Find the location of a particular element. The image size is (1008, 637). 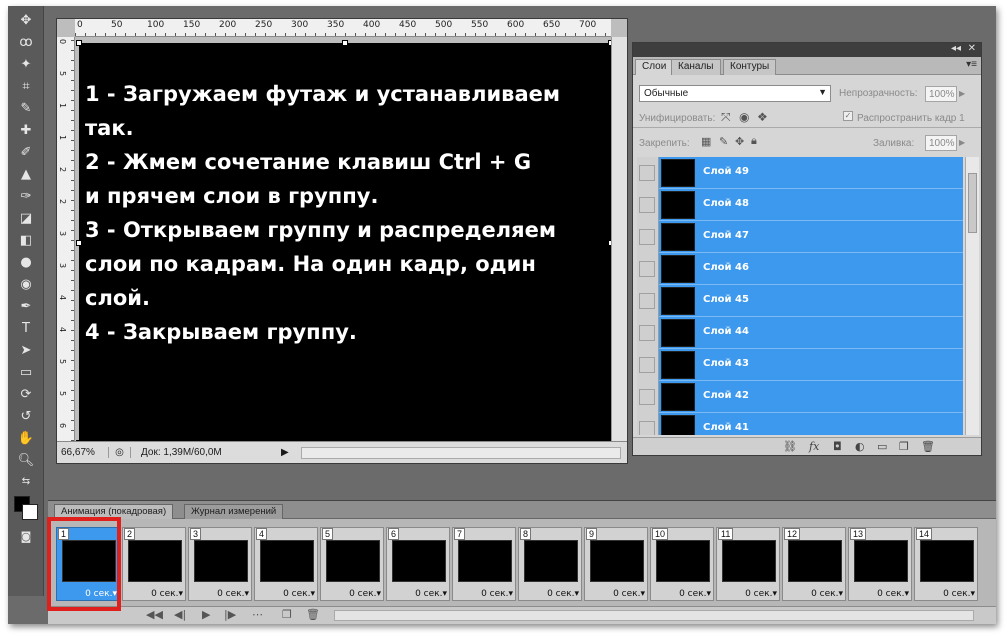

animation-frame: 10 0 сек.▾ is located at coordinates (682, 564).